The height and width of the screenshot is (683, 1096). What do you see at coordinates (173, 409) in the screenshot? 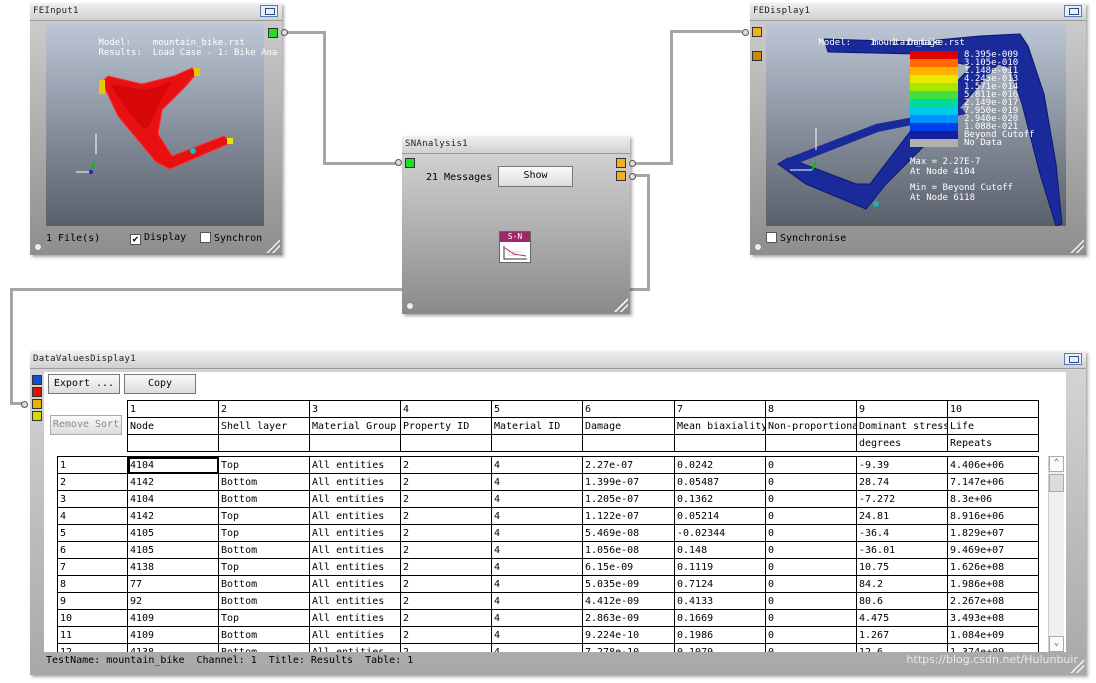
I see `column-number-header: 1` at bounding box center [173, 409].